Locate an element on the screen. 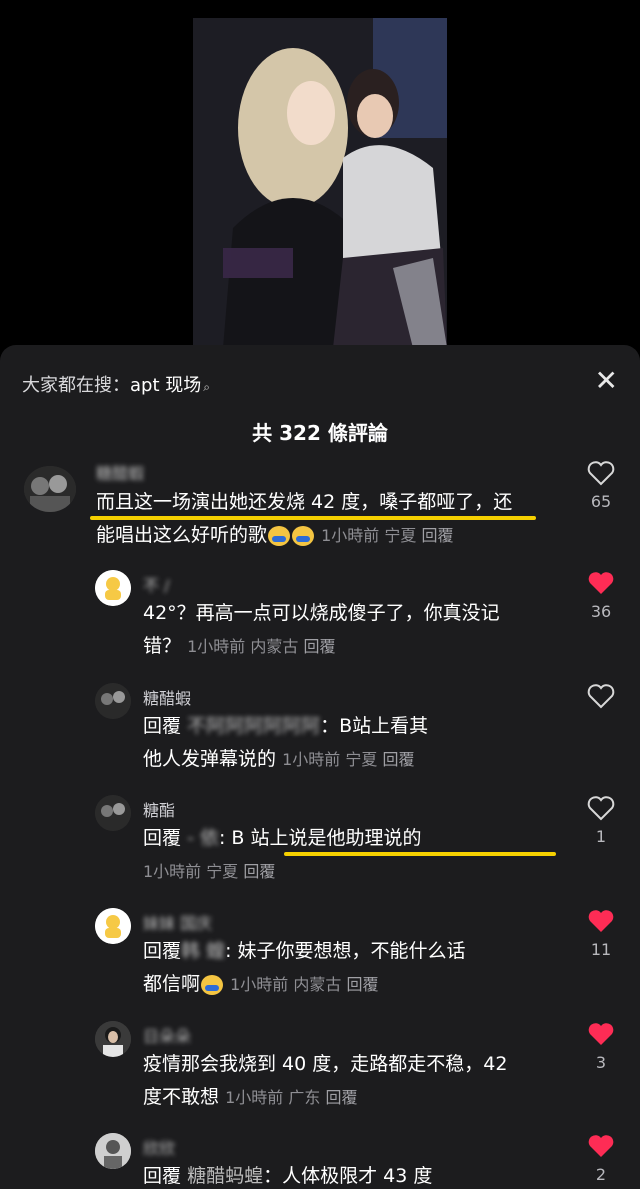 The width and height of the screenshot is (640, 1189). commenter-name: 欣欣 is located at coordinates (159, 1147).